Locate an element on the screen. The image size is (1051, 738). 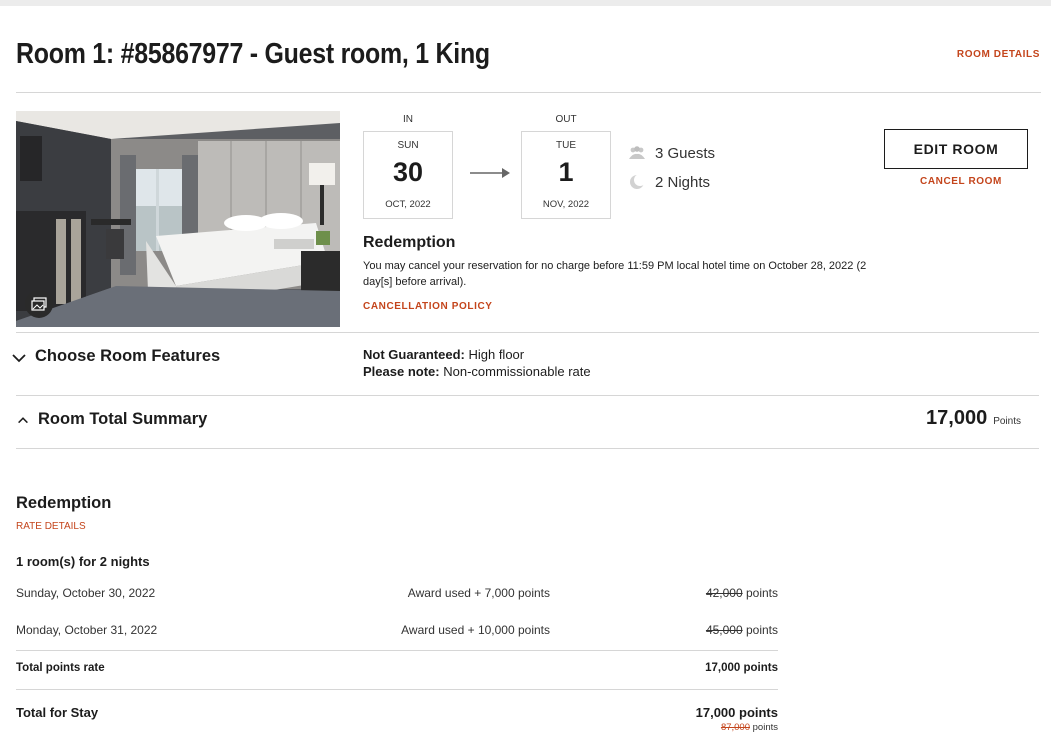
checkin-day: 30 is located at coordinates (408, 172).